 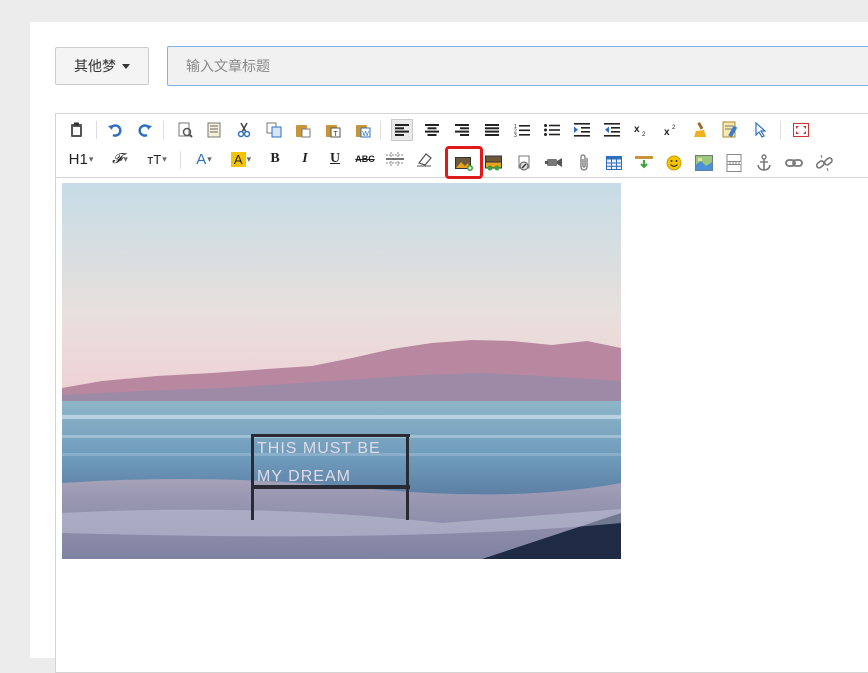 I want to click on underline-icon: U, so click(x=335, y=159).